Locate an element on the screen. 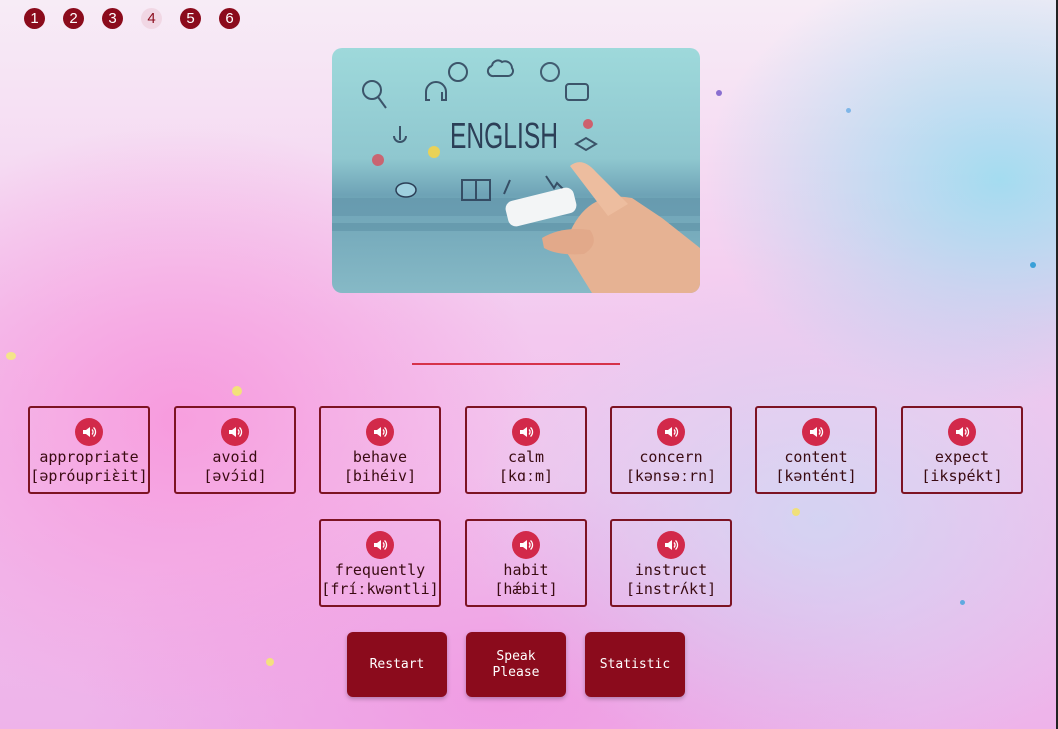  word-phonetic: [instrʌ́kt] is located at coordinates (671, 589).